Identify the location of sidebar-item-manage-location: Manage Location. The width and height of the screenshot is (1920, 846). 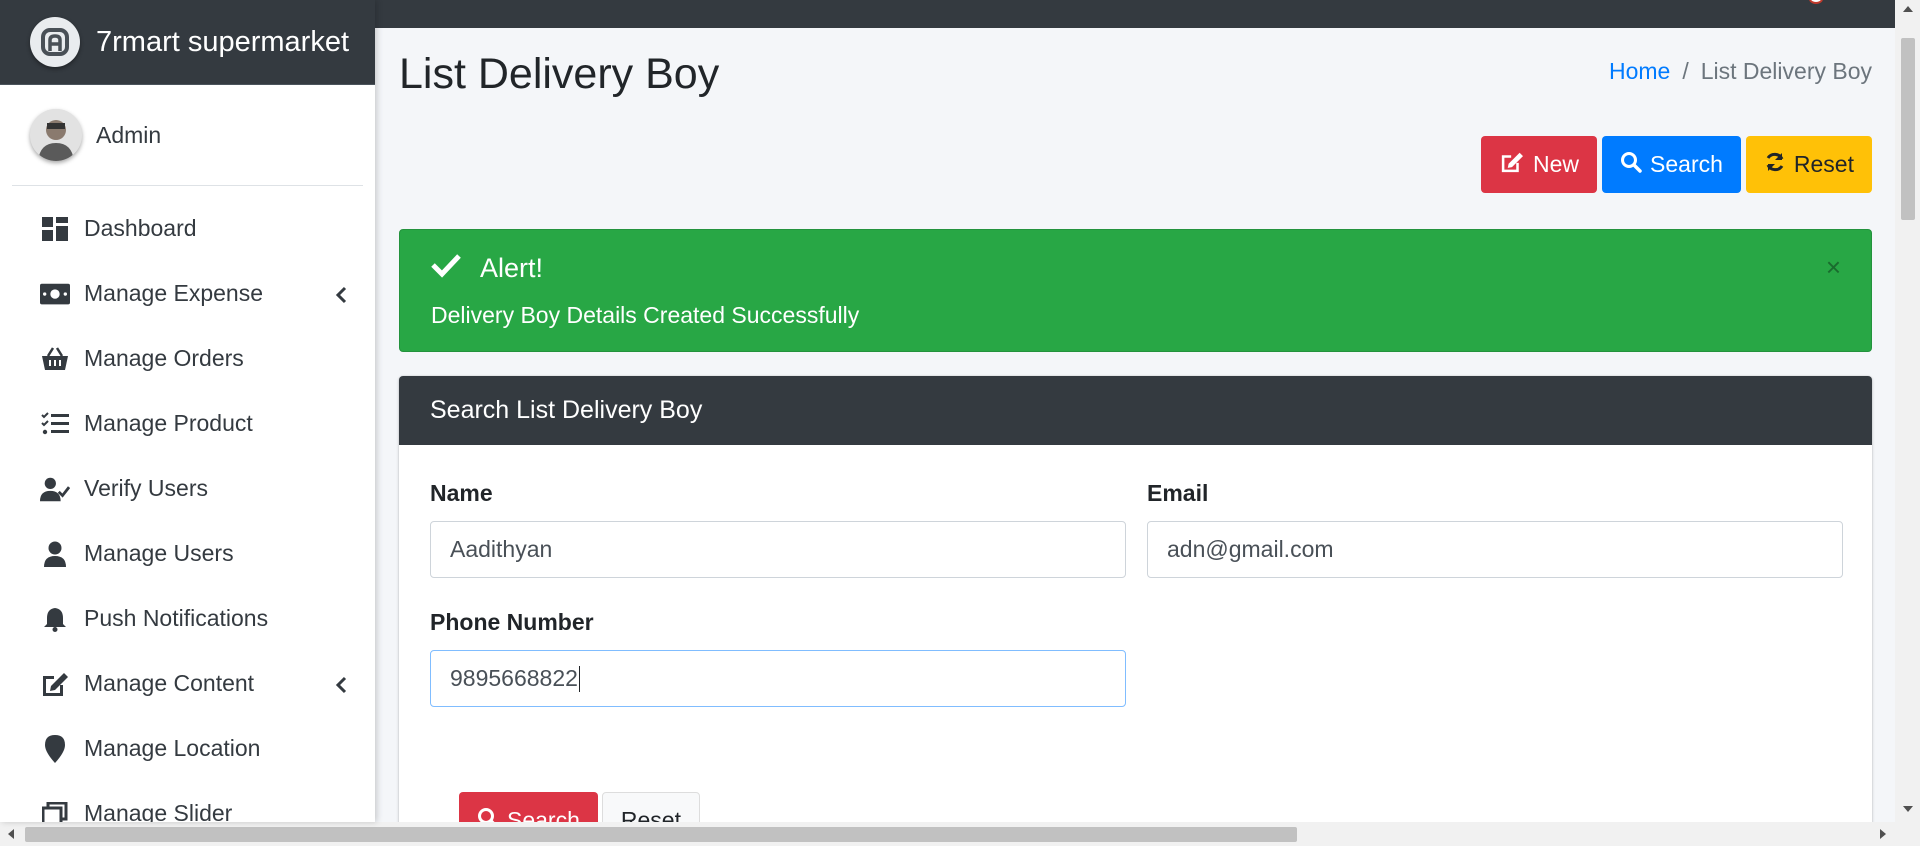
(187, 748).